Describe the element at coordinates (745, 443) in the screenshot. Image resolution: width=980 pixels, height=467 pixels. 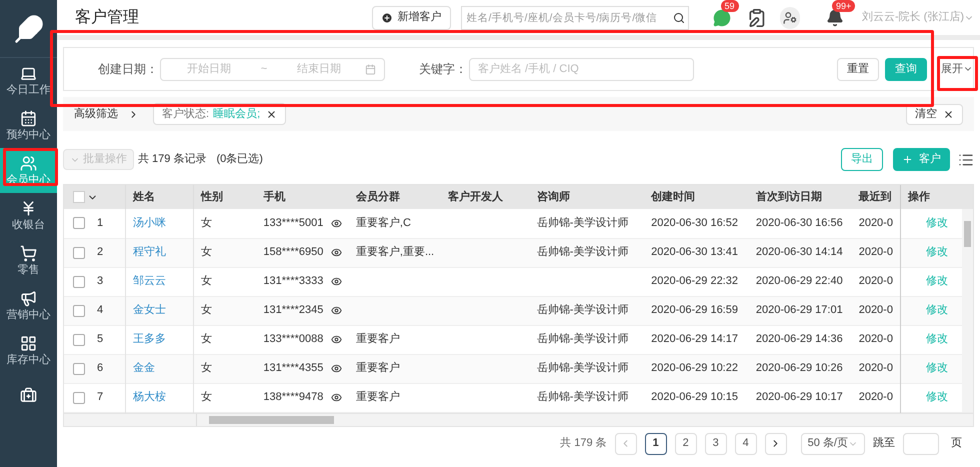
I see `page-button: 4` at that location.